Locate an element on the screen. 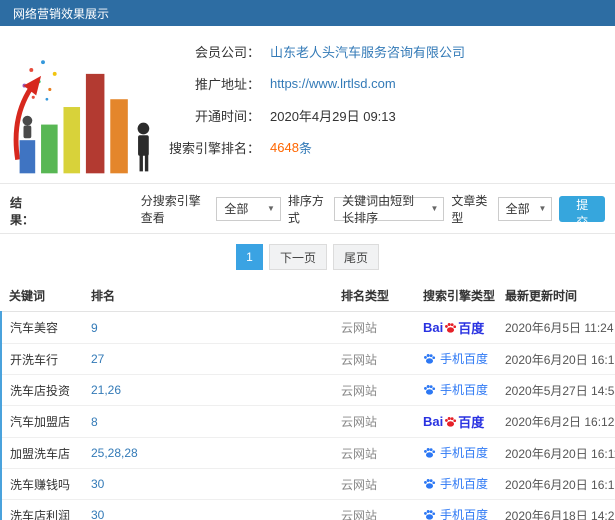 This screenshot has width=615, height=520. table-row: 开洗车行 27 云网站 手机百度 2020年6月20日 16:16 is located at coordinates (307, 359).